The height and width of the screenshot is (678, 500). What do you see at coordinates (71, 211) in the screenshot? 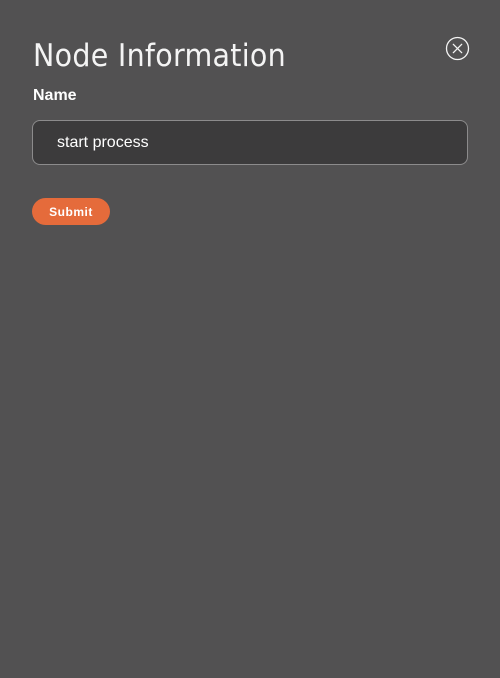
I see `submit-button: Submit` at bounding box center [71, 211].